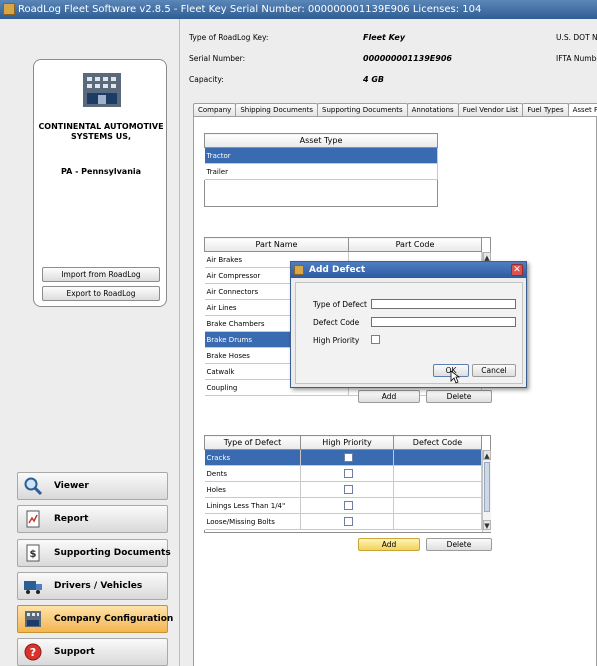 The width and height of the screenshot is (597, 666). What do you see at coordinates (490, 109) in the screenshot?
I see `tab-fuel-vendor-list: Fuel Vendor List` at bounding box center [490, 109].